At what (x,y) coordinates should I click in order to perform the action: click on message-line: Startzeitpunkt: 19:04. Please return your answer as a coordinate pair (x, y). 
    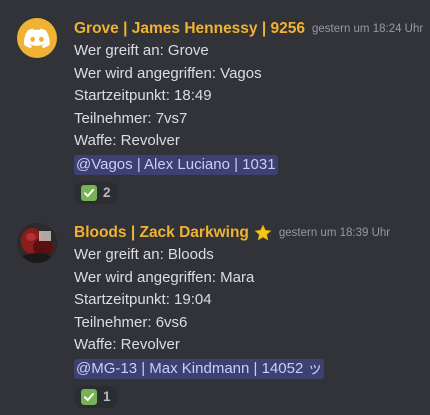
    Looking at the image, I should click on (143, 299).